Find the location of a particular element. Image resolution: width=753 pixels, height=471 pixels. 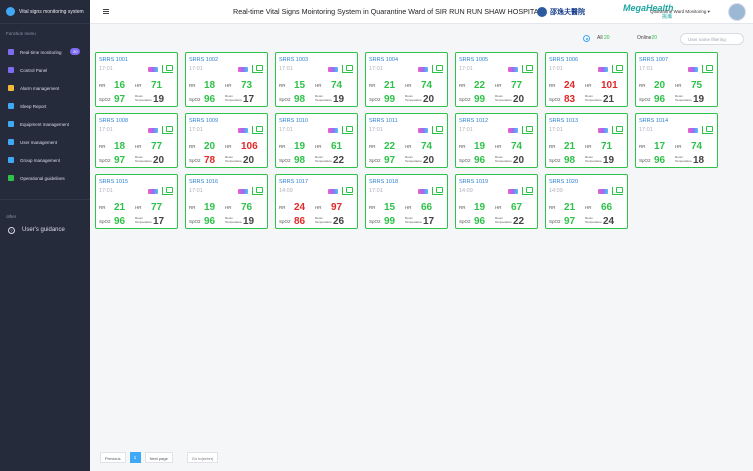

page-number-button: 1 is located at coordinates (135, 457).